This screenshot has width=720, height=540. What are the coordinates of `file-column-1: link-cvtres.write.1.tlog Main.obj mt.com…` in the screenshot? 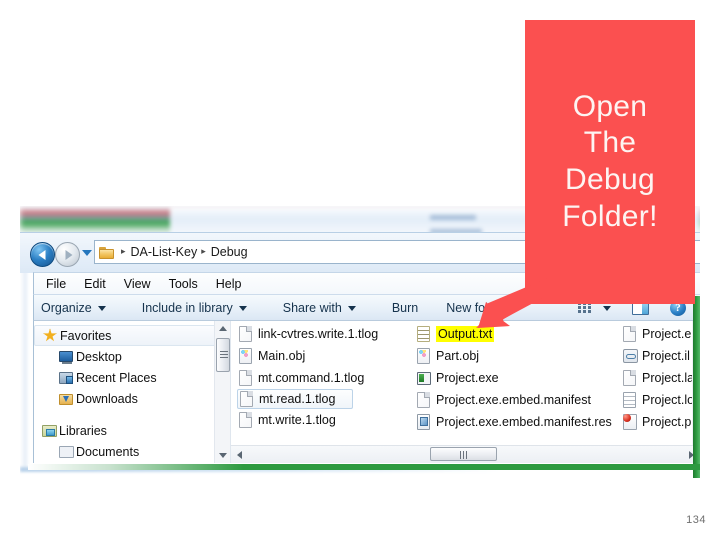 It's located at (320, 384).